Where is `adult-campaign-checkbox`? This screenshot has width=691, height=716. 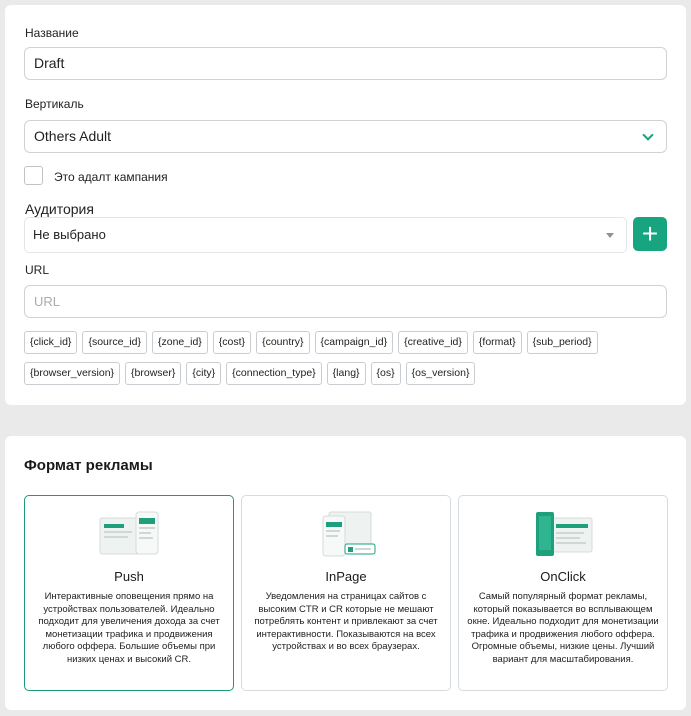
adult-campaign-checkbox is located at coordinates (33, 175).